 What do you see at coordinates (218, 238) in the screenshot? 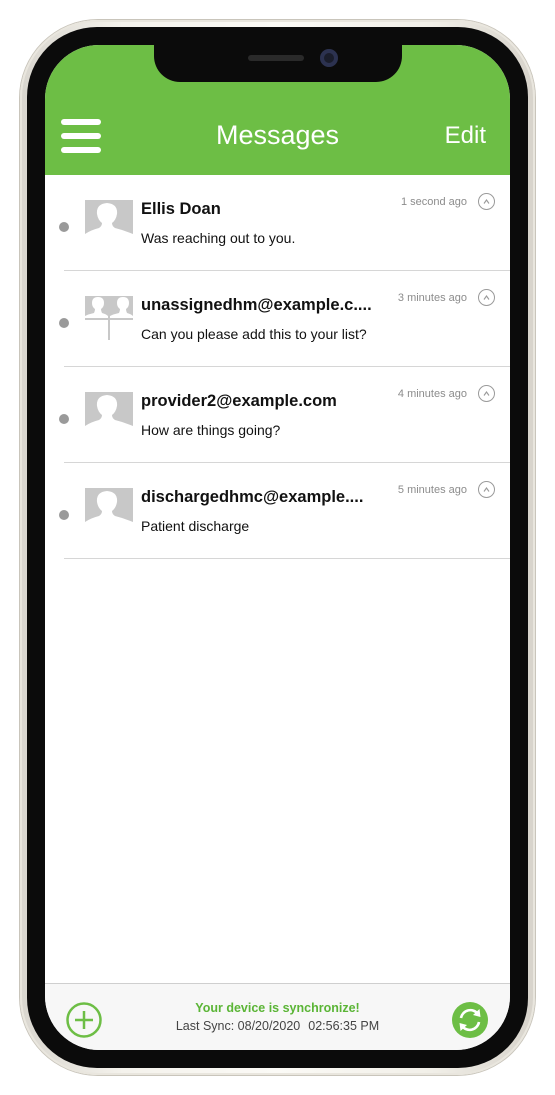
I see `message-preview: Was reaching out to you.` at bounding box center [218, 238].